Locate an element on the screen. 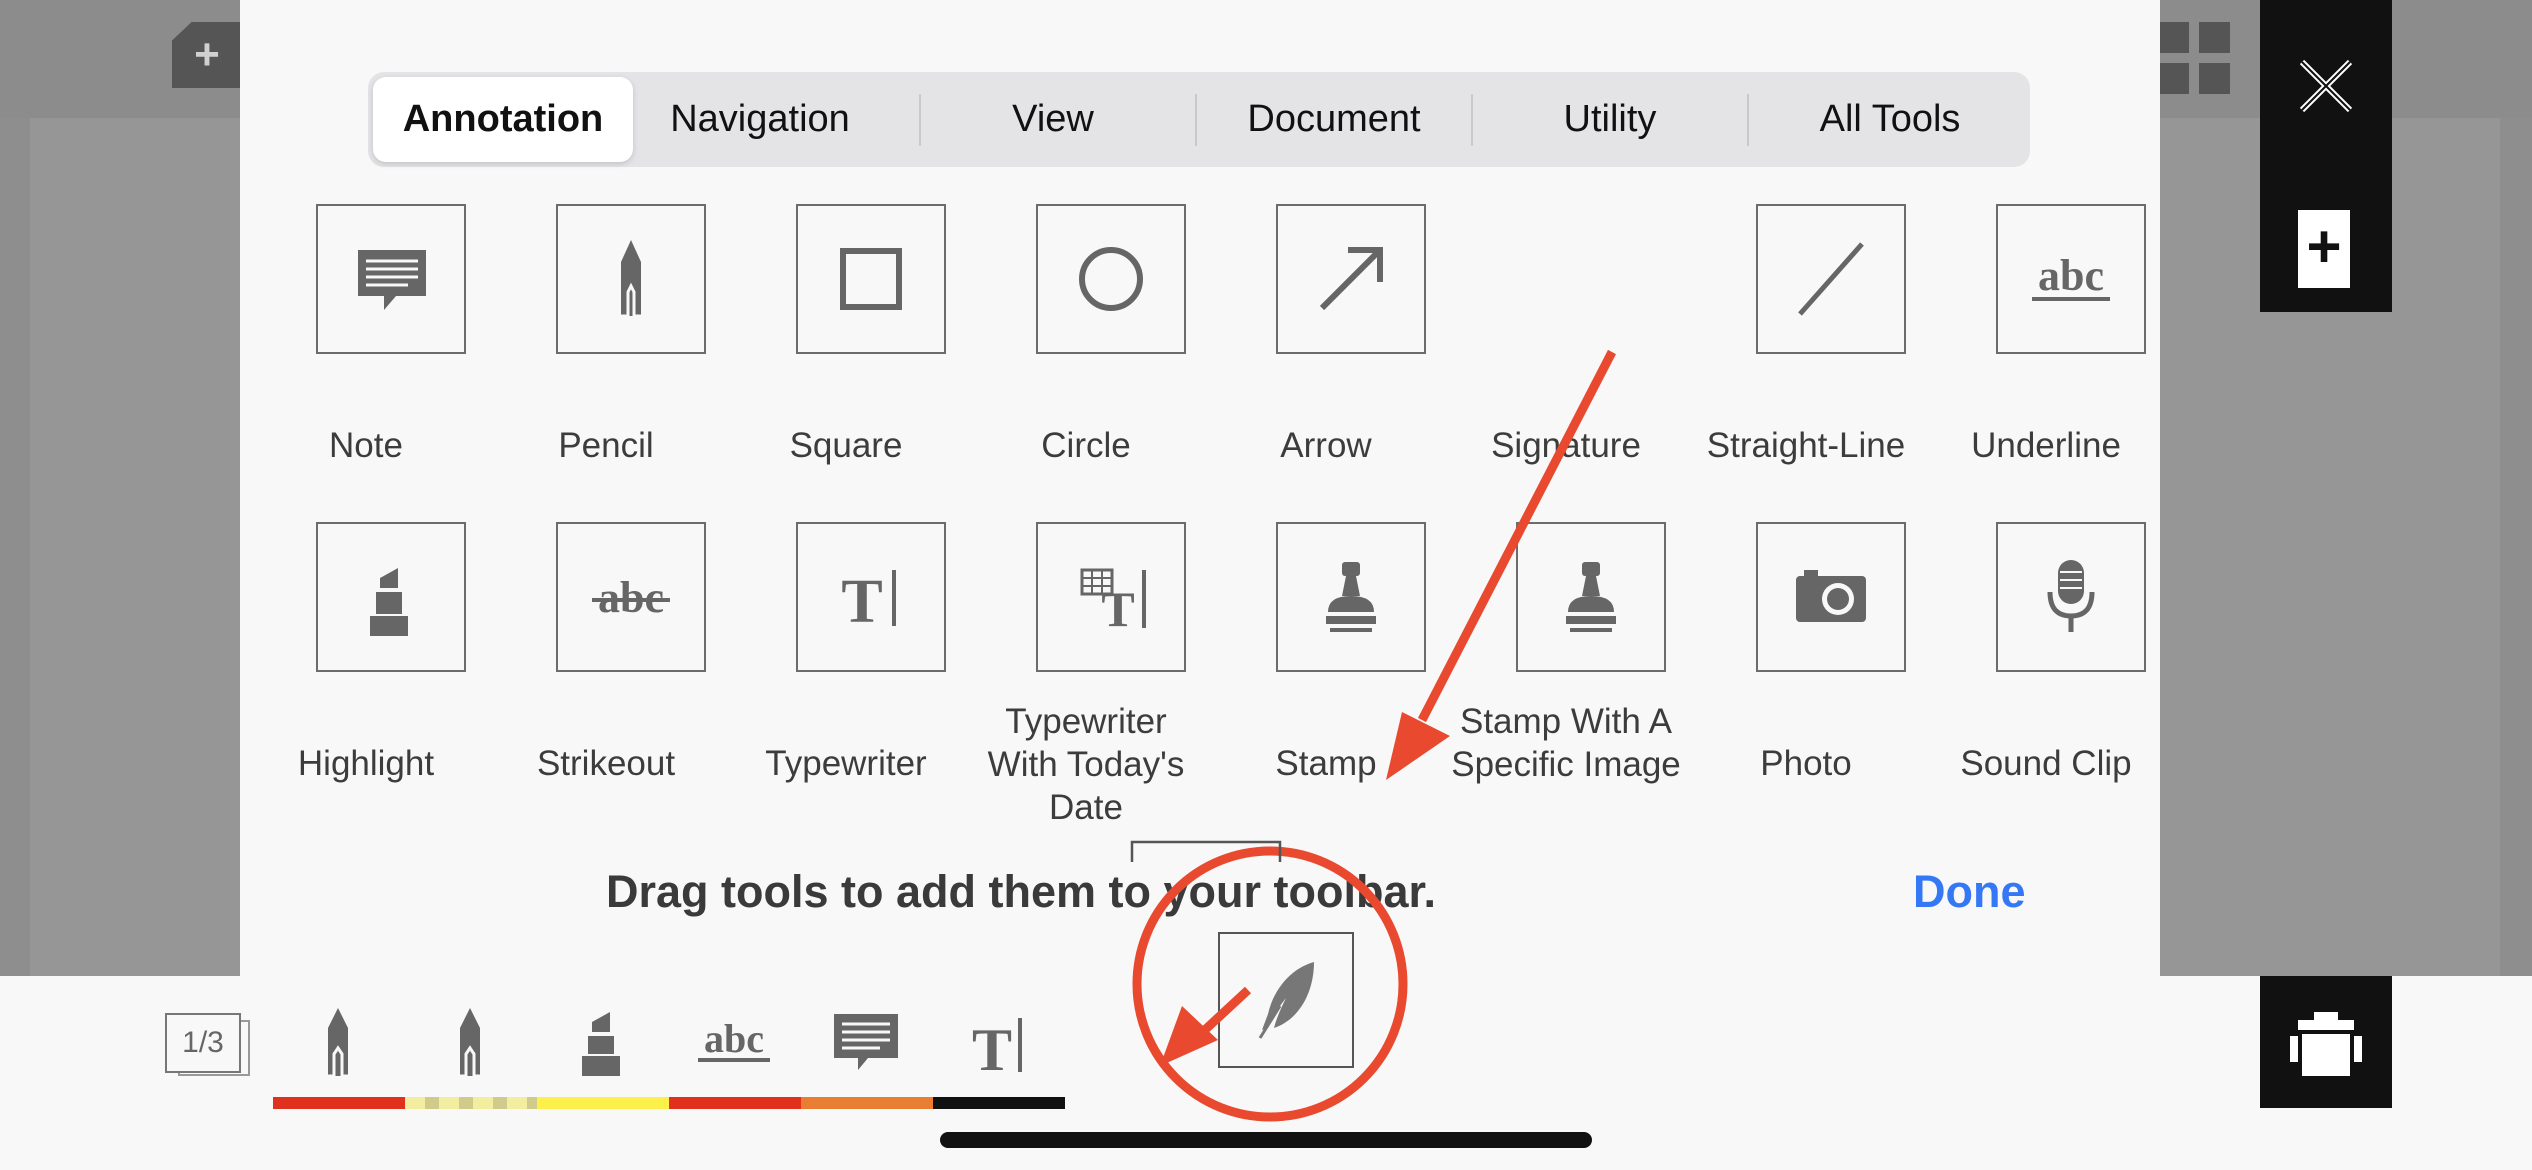 This screenshot has height=1170, width=2532. toolbar-pencil-red is located at coordinates (338, 1042).